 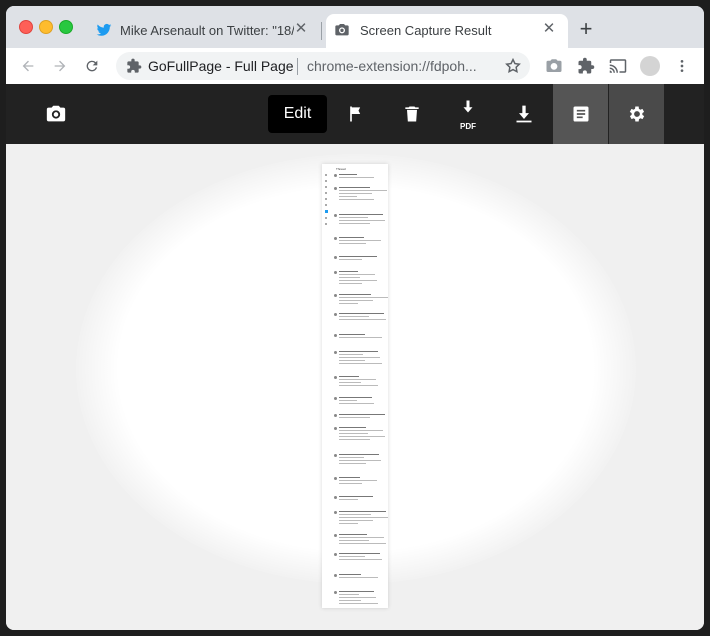 I want to click on arrow-right-icon, so click(x=60, y=66).